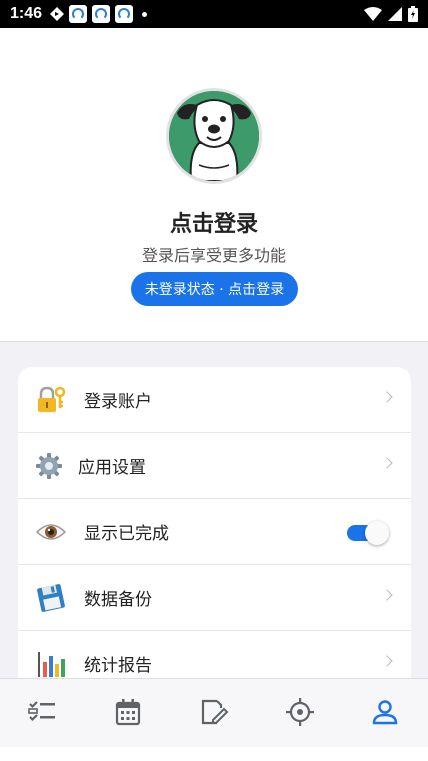 This screenshot has width=428, height=761. What do you see at coordinates (118, 402) in the screenshot?
I see `menu-item-label: 登录账户` at bounding box center [118, 402].